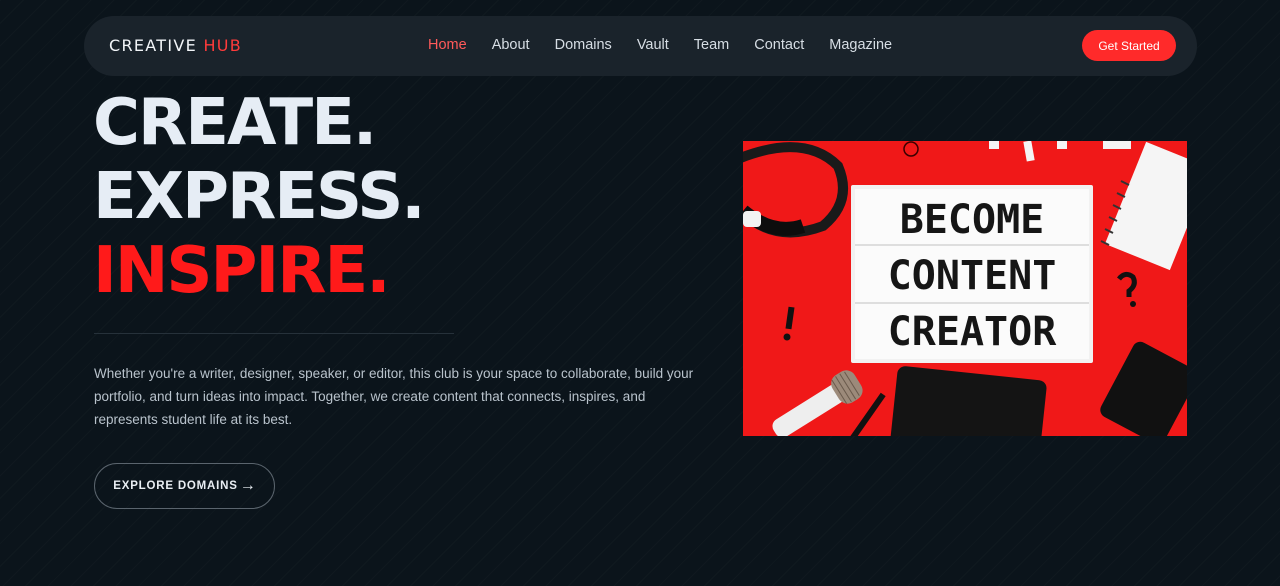 This screenshot has width=1280, height=586. What do you see at coordinates (153, 45) in the screenshot?
I see `brand-name-part1: CREATIVE` at bounding box center [153, 45].